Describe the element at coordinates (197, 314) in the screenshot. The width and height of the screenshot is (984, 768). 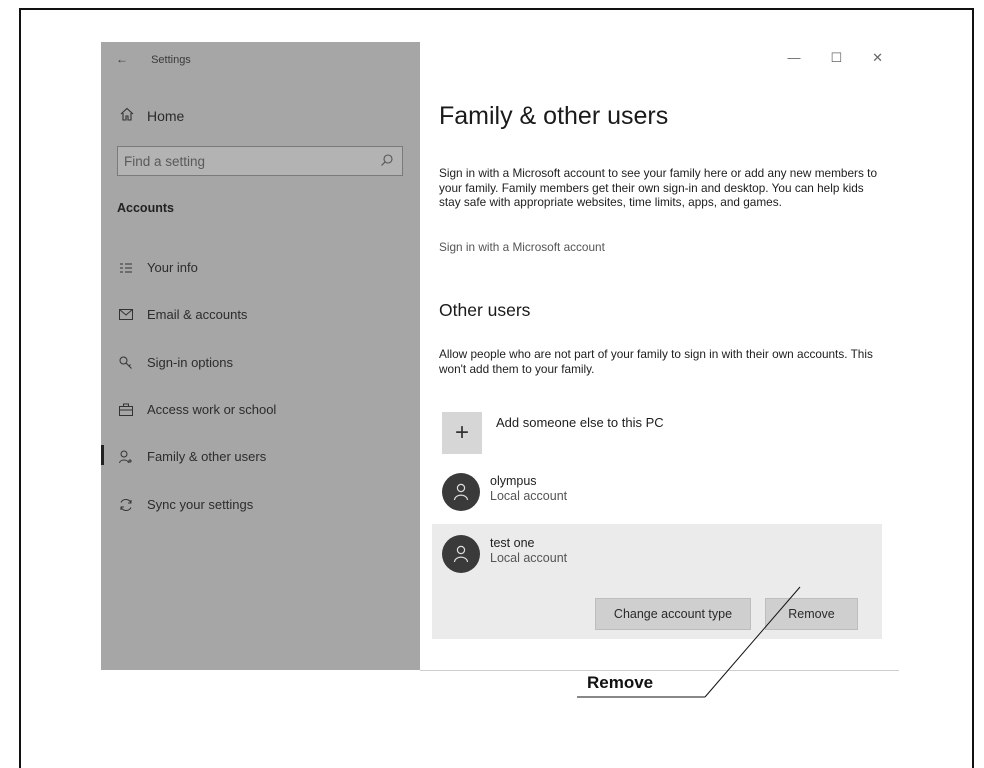
I see `sidebar-item-label: Email & accounts` at that location.